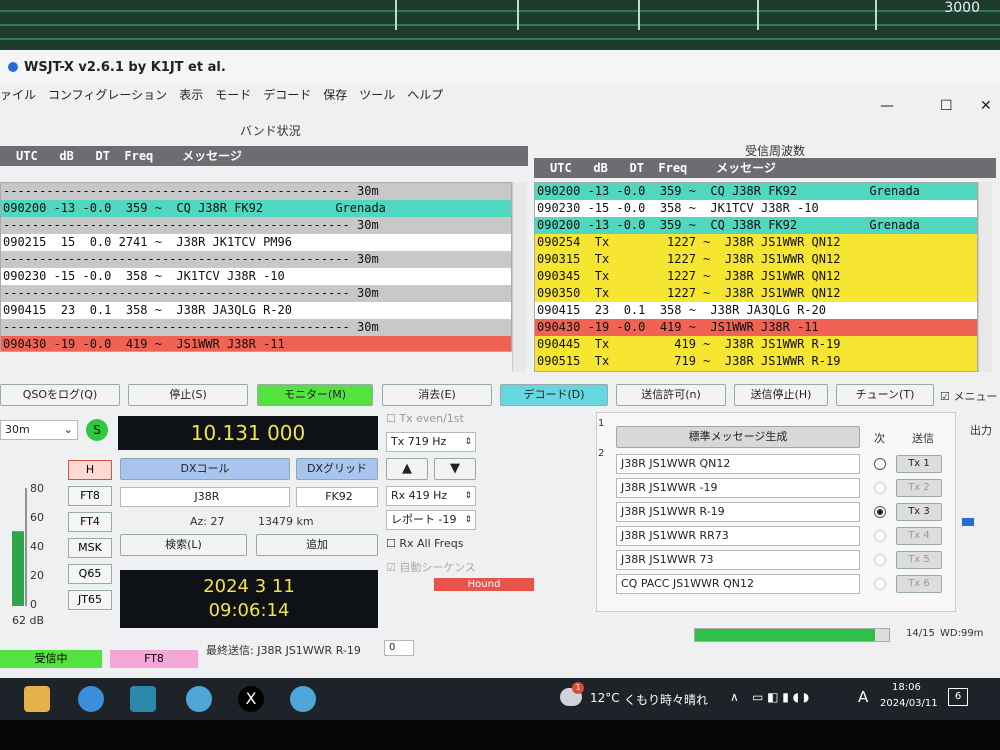 This screenshot has width=1000, height=750. Describe the element at coordinates (756, 344) in the screenshot. I see `message-row: 090445 Tx 419 ~ J38R JS1WWR R-19` at that location.